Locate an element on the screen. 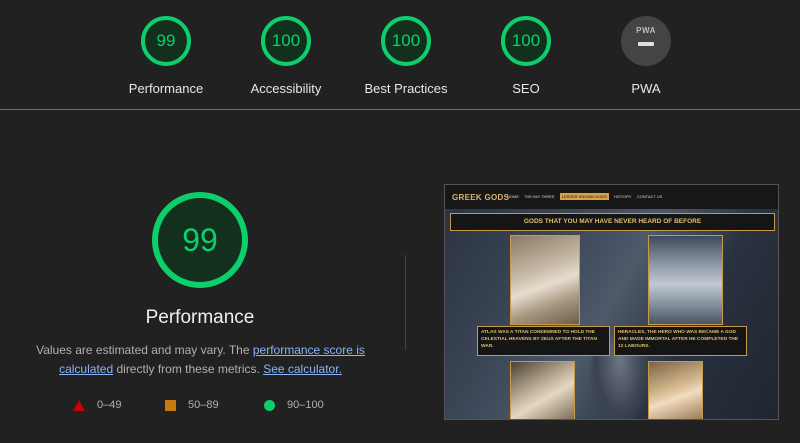 The image size is (800, 443). gauge-label: Best Practices is located at coordinates (406, 88).